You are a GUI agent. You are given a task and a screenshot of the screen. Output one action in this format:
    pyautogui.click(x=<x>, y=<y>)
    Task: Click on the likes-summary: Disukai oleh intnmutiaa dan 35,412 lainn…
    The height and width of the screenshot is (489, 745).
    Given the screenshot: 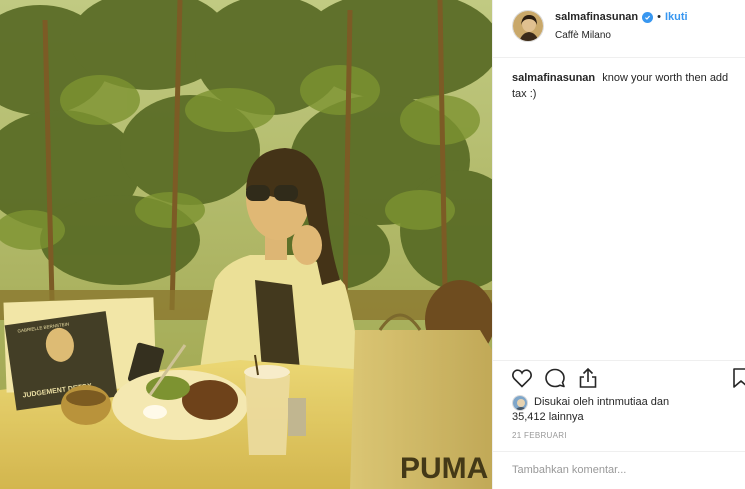 What is the action you would take?
    pyautogui.click(x=612, y=410)
    